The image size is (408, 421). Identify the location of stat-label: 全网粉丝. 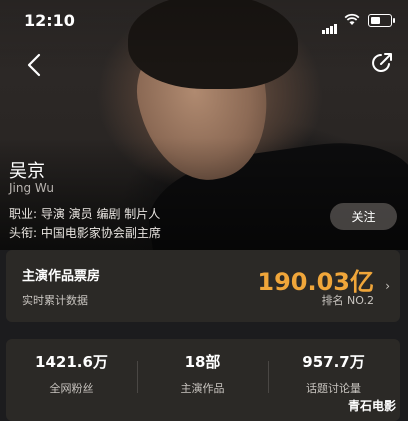
(71, 388).